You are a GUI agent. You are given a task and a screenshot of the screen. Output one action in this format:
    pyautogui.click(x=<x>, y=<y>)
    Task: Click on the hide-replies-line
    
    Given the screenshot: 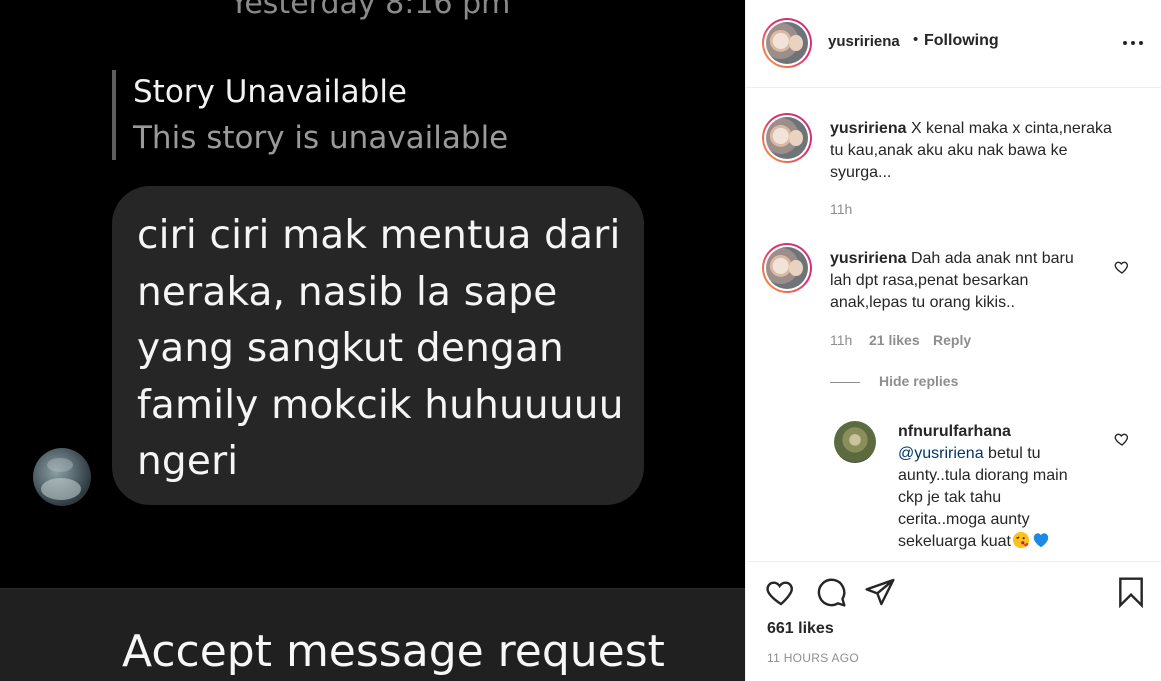 What is the action you would take?
    pyautogui.click(x=845, y=382)
    